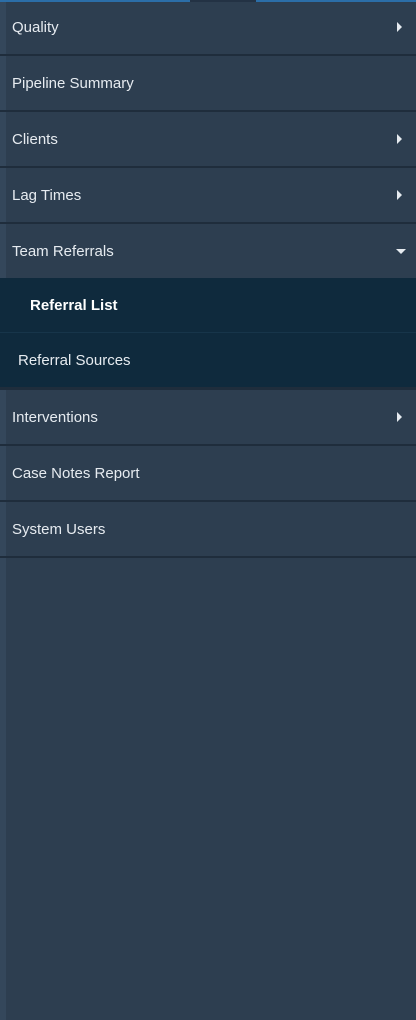  I want to click on team-referrals-submenu: Referral List Referral Sources, so click(208, 332).